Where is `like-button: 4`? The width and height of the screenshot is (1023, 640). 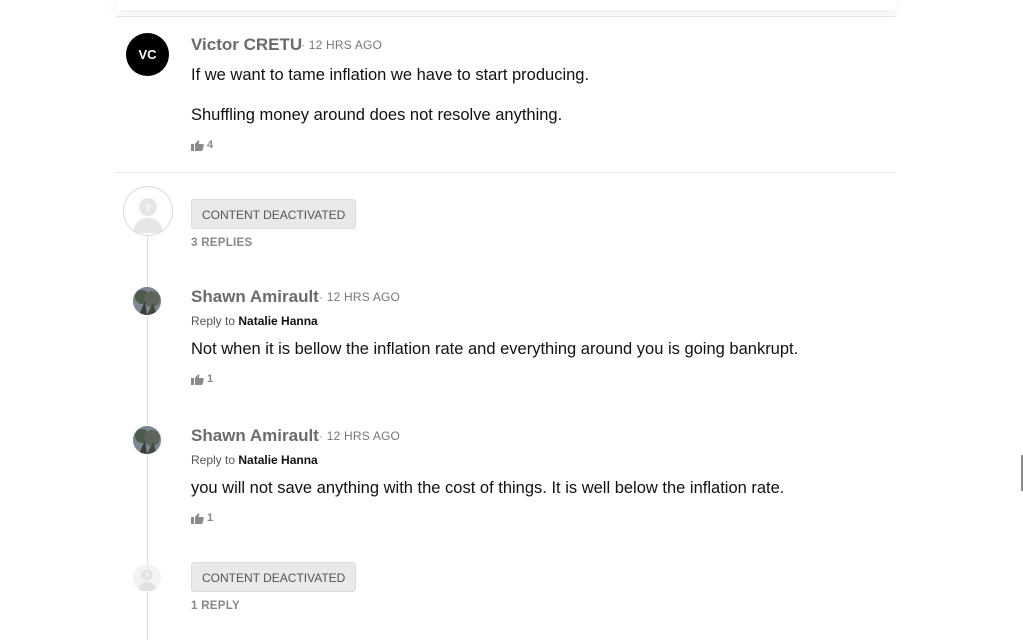
like-button: 4 is located at coordinates (202, 145).